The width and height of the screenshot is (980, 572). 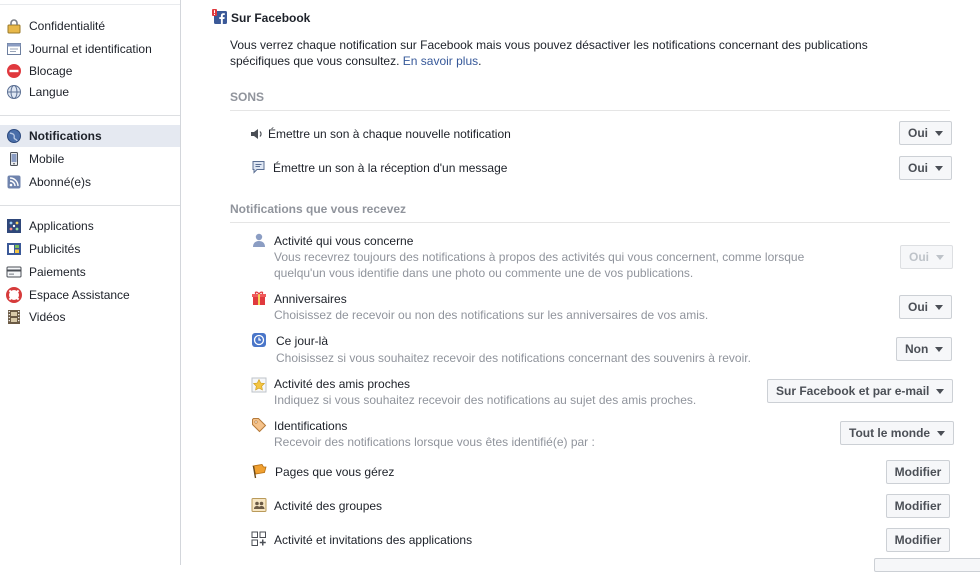 I want to click on learn-more-suffix: ., so click(x=480, y=61).